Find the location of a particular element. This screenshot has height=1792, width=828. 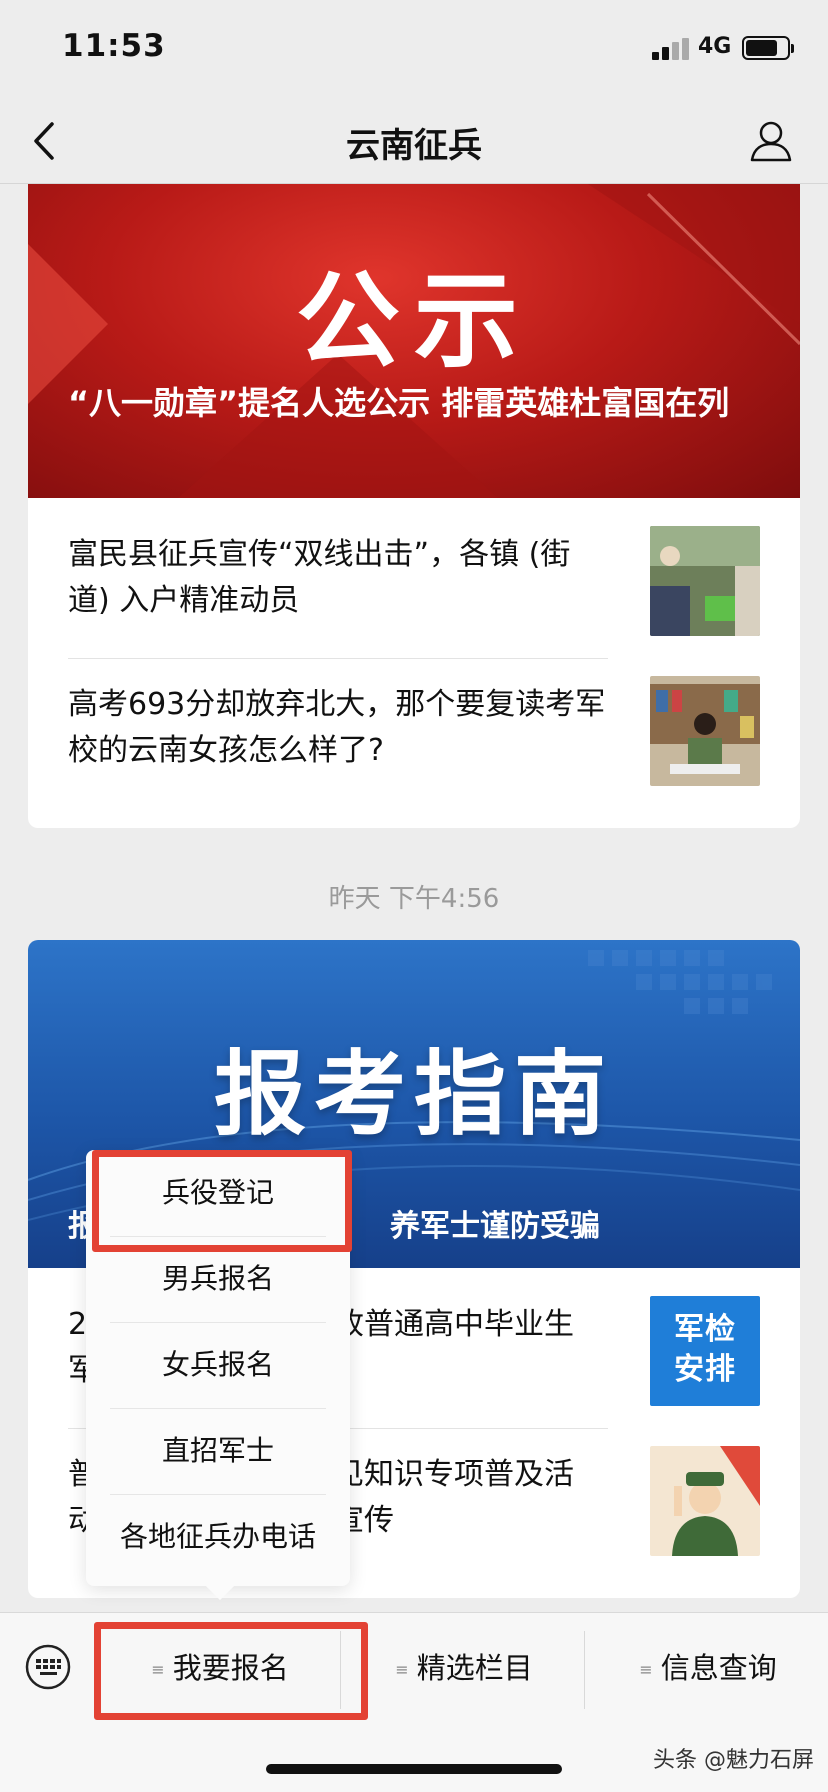

battery-icon is located at coordinates (768, 48).